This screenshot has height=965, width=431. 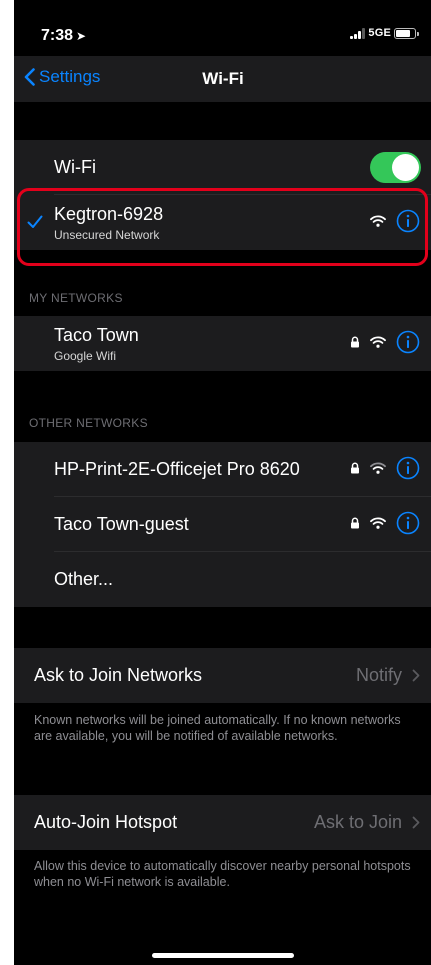 I want to click on wifi-toggle-row: Wi-Fi, so click(x=222, y=167).